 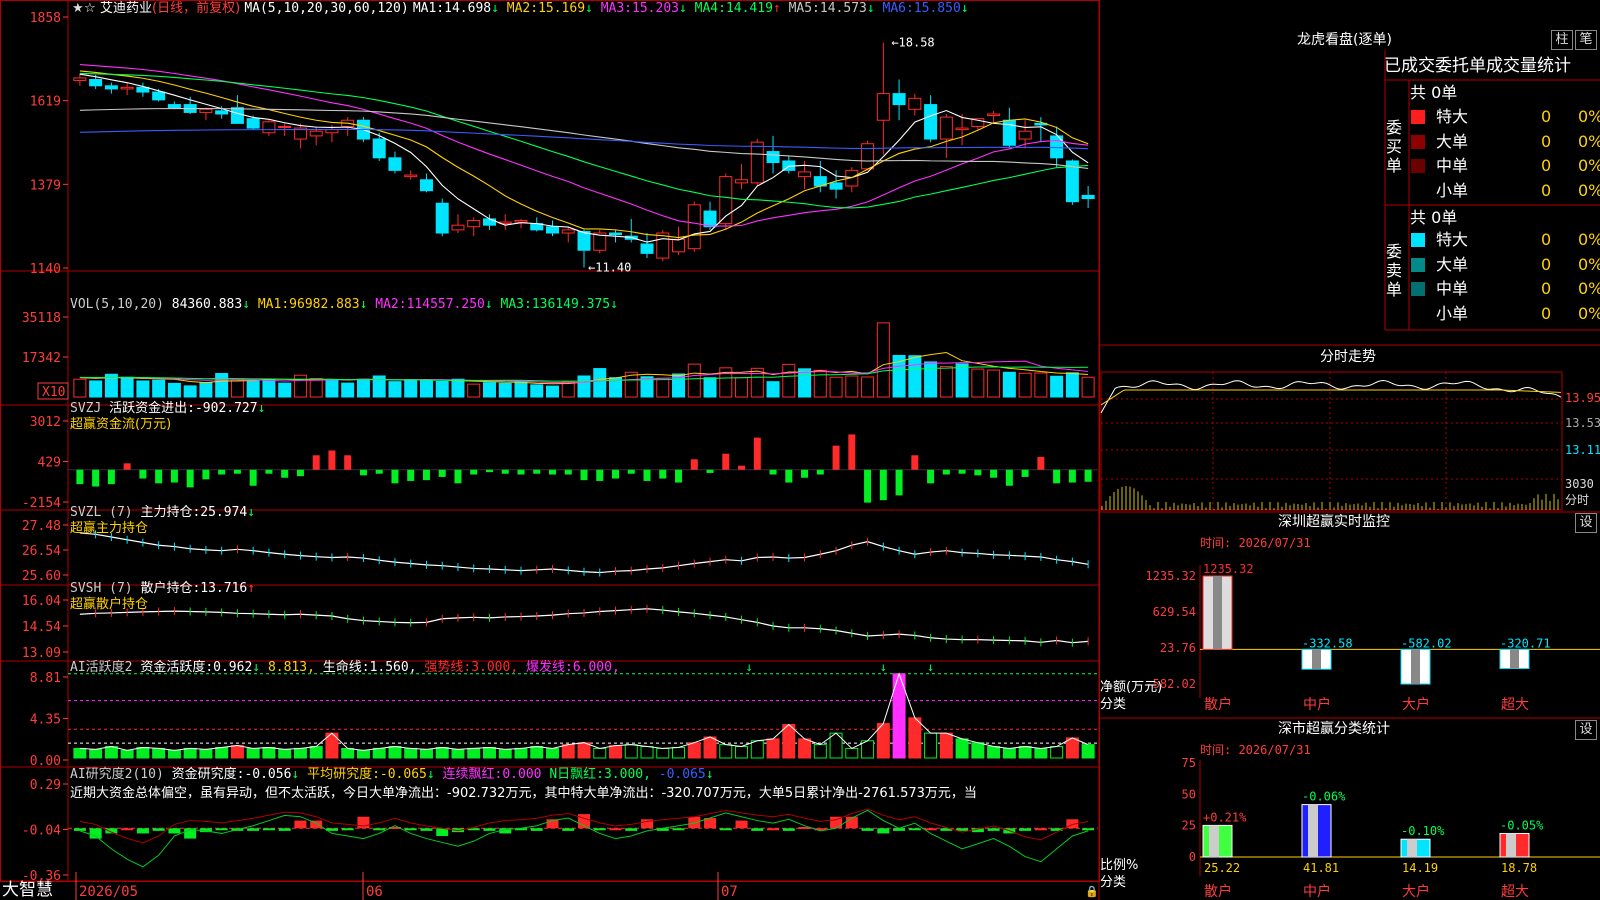 I want to click on ai-active-name: 资金活跃度:, so click(x=177, y=667).